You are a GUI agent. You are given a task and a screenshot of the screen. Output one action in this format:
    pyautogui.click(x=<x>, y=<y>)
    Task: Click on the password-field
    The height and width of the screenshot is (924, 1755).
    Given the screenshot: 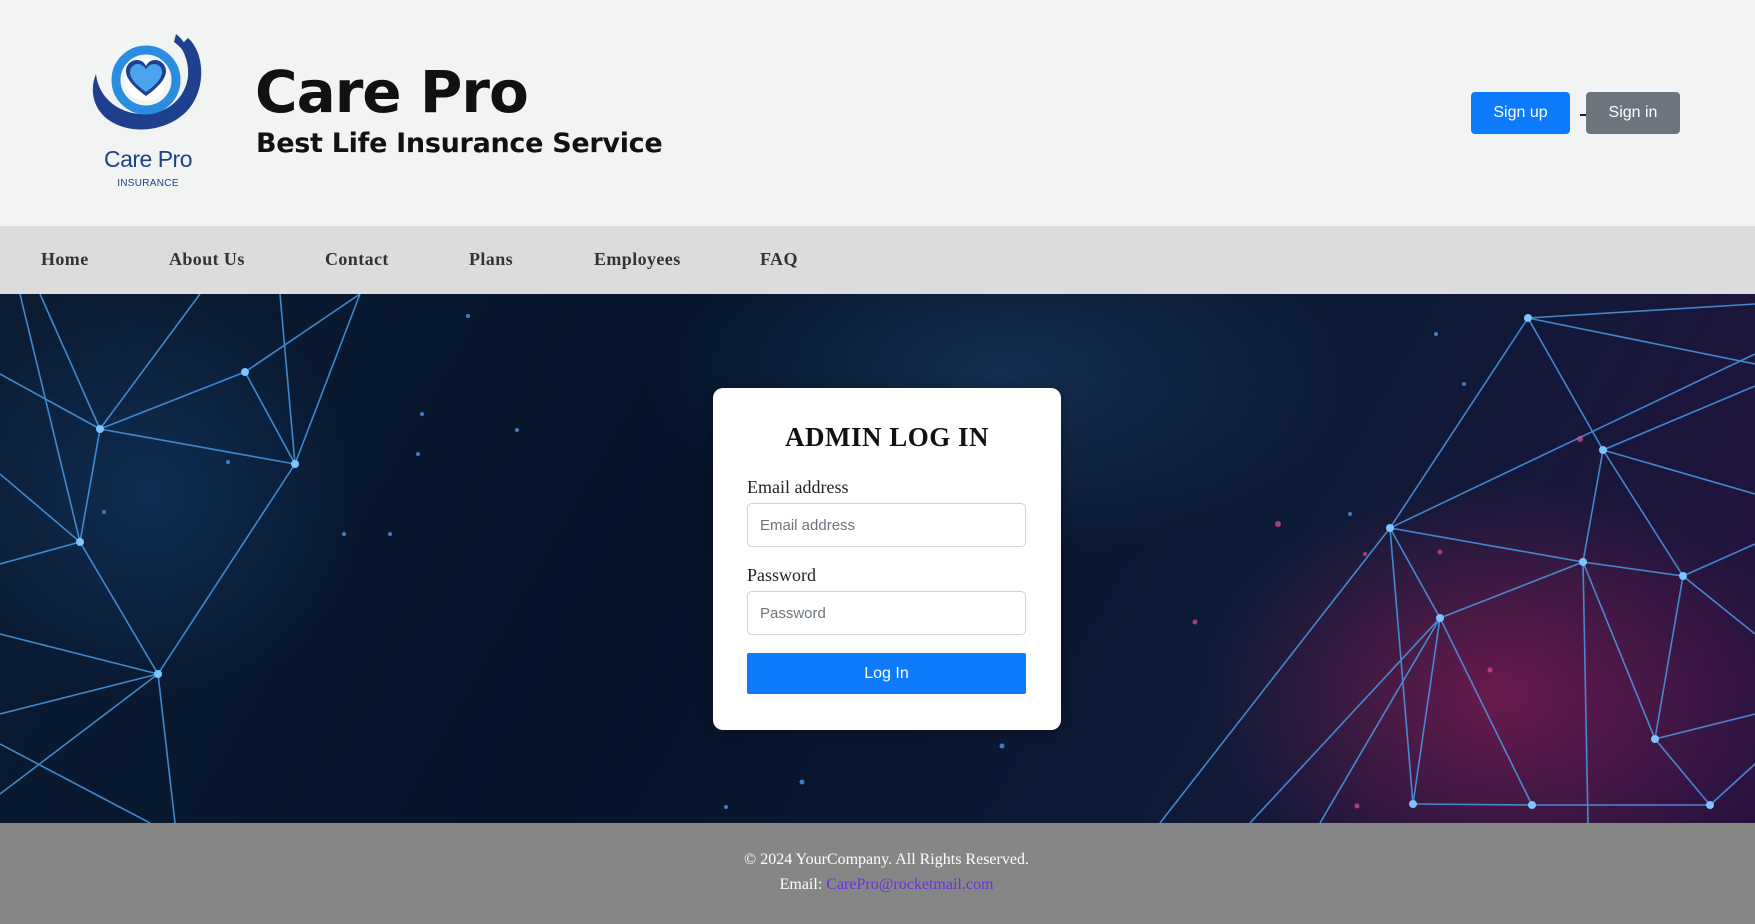 What is the action you would take?
    pyautogui.click(x=886, y=613)
    